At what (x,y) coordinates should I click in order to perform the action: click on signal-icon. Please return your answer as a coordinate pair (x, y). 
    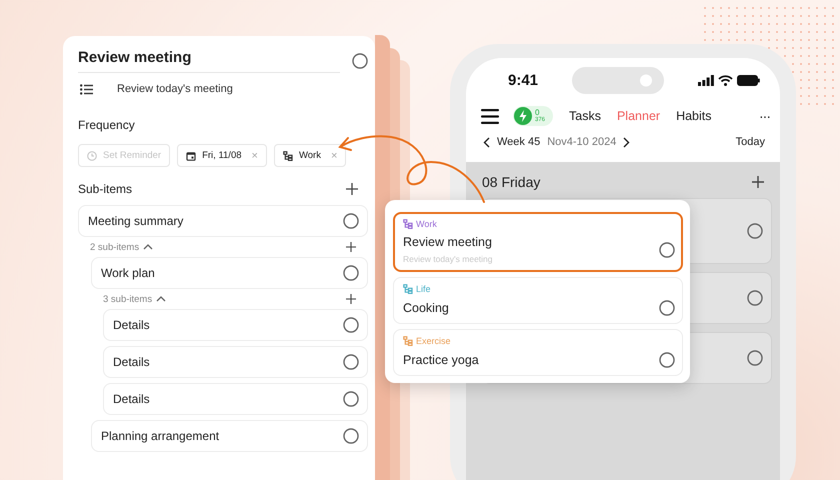
    Looking at the image, I should click on (706, 80).